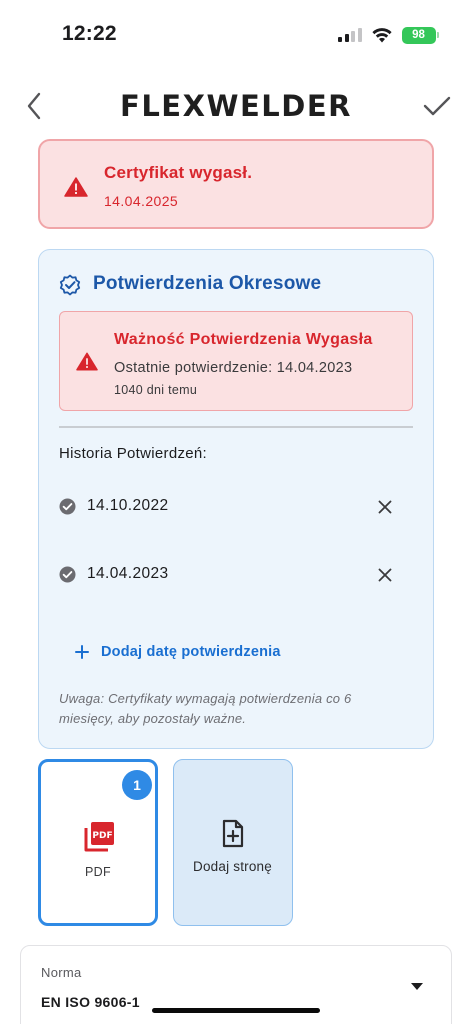 The width and height of the screenshot is (472, 1024). What do you see at coordinates (70, 285) in the screenshot?
I see `verified-badge-icon` at bounding box center [70, 285].